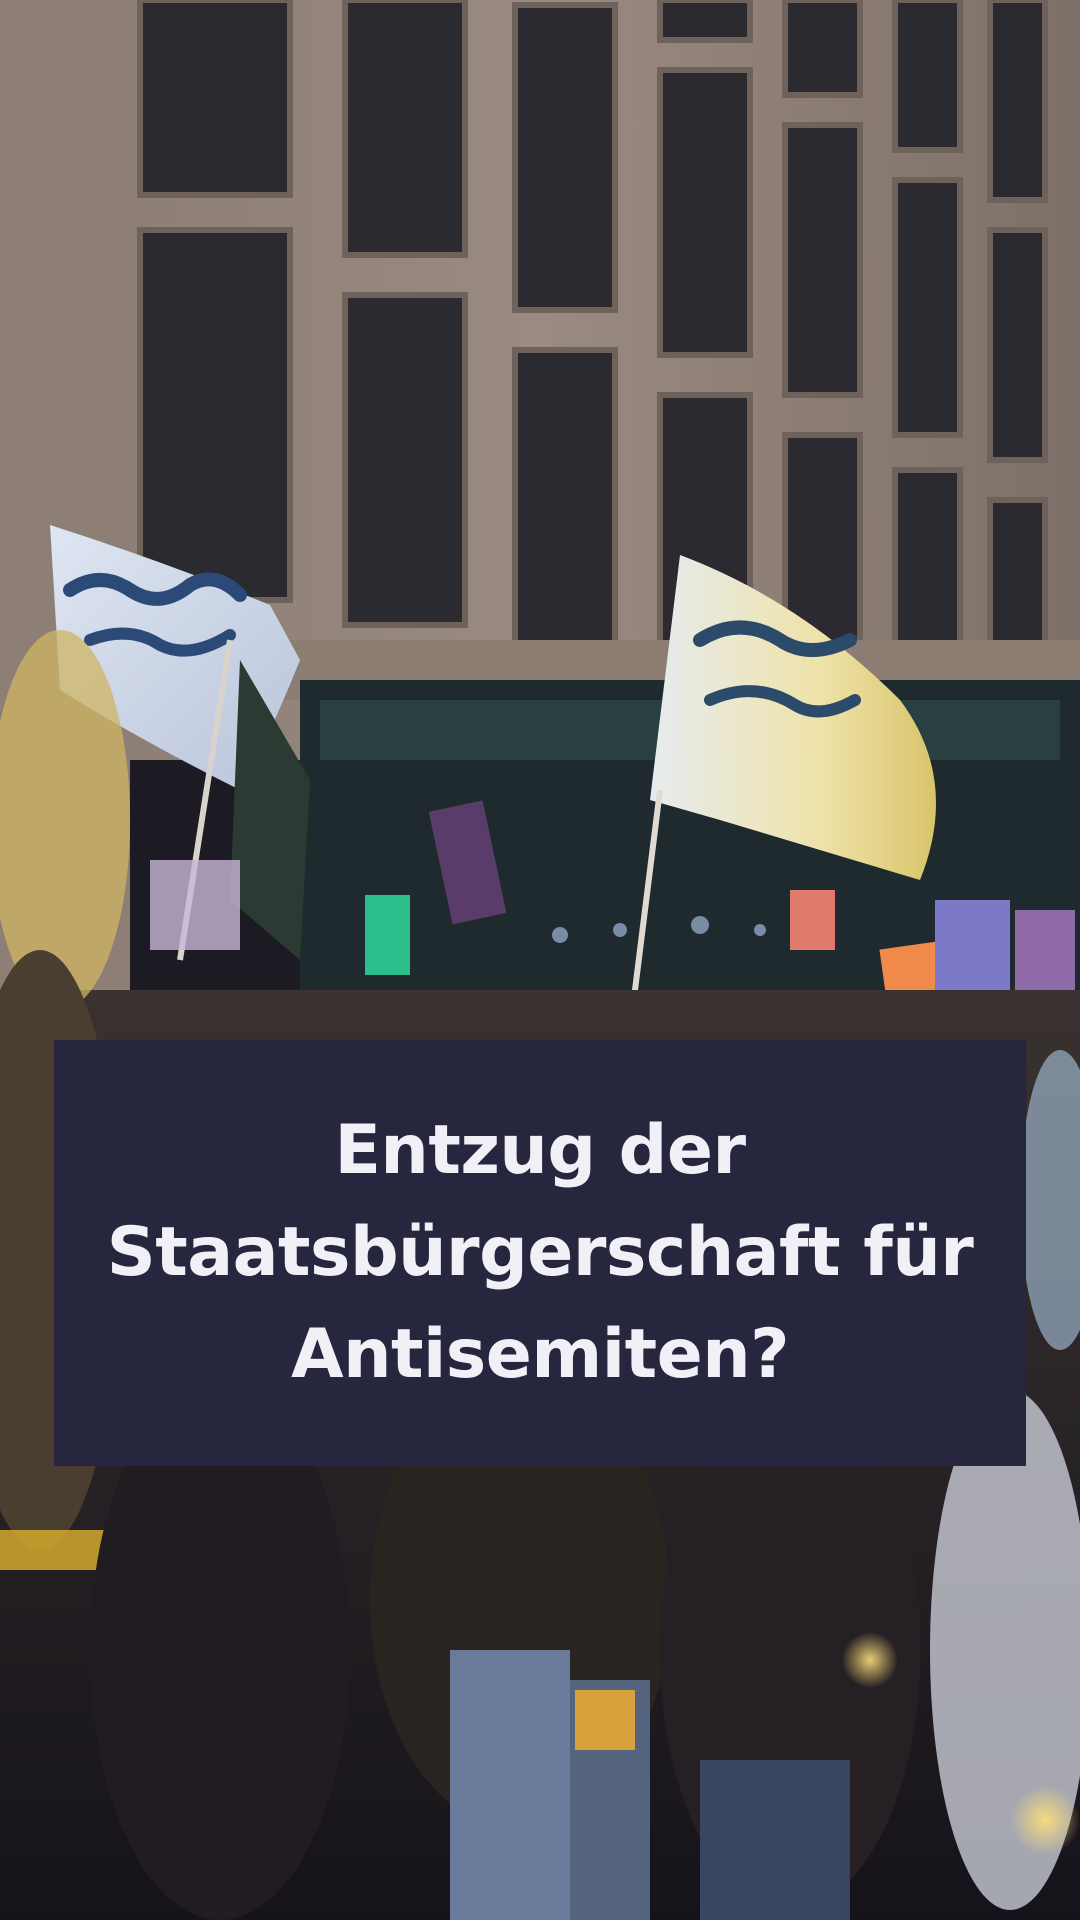 The height and width of the screenshot is (1920, 1080). Describe the element at coordinates (540, 1150) in the screenshot. I see `headline-line-1: Entzug der` at that location.